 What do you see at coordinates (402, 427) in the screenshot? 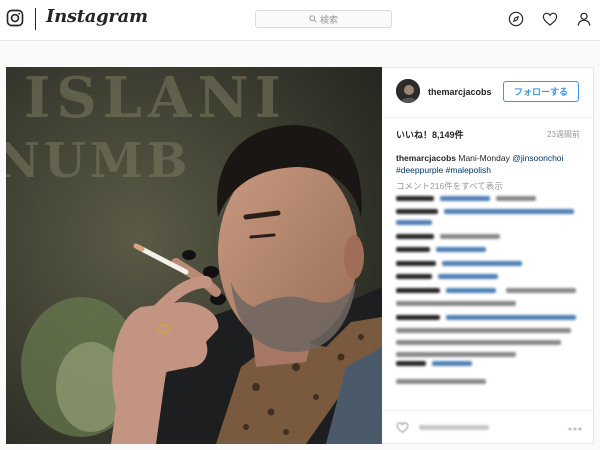
I see `like-heart-icon` at bounding box center [402, 427].